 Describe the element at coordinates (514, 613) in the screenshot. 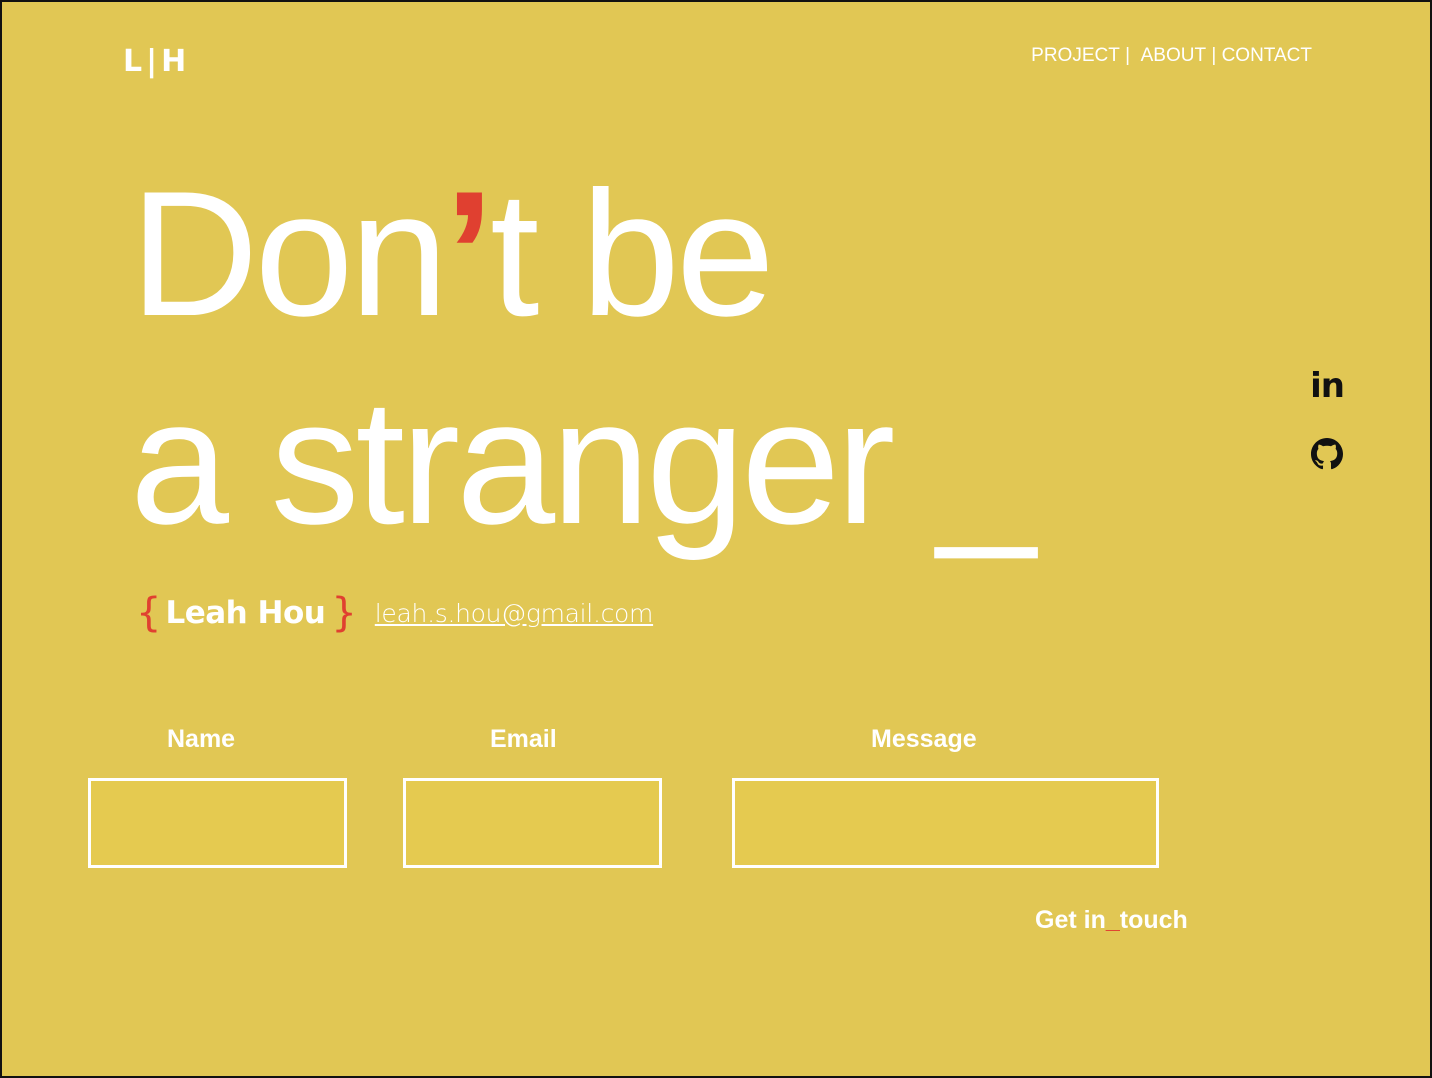

I see `email-link: leah.s.hou@gmail.com` at that location.